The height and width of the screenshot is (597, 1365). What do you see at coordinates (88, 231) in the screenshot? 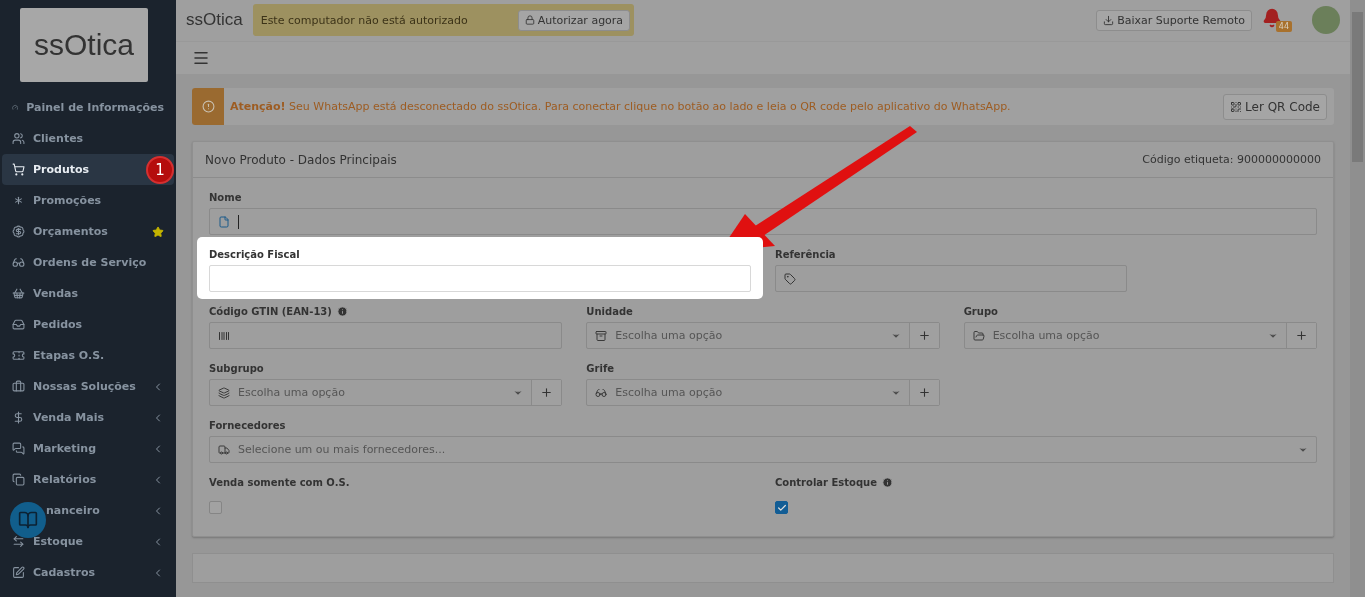
I see `sidebar-item: Orçamentos` at bounding box center [88, 231].